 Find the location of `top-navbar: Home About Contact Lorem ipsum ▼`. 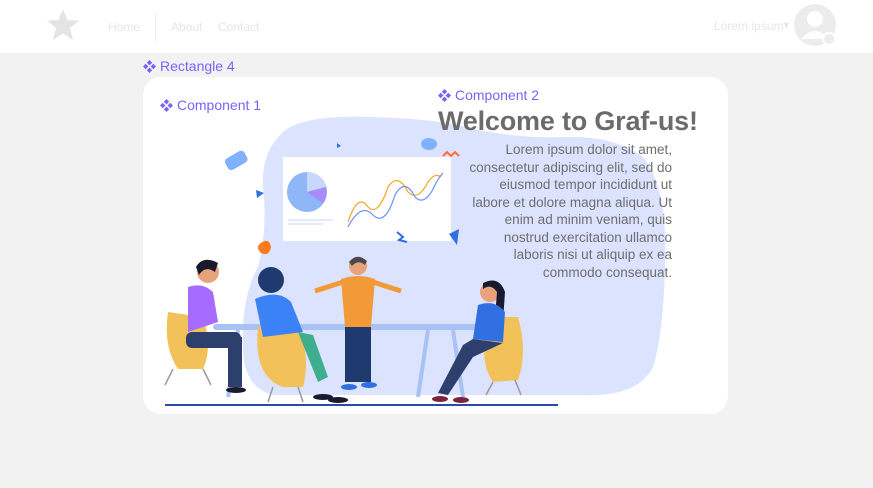

top-navbar: Home About Contact Lorem ipsum ▼ is located at coordinates (436, 26).